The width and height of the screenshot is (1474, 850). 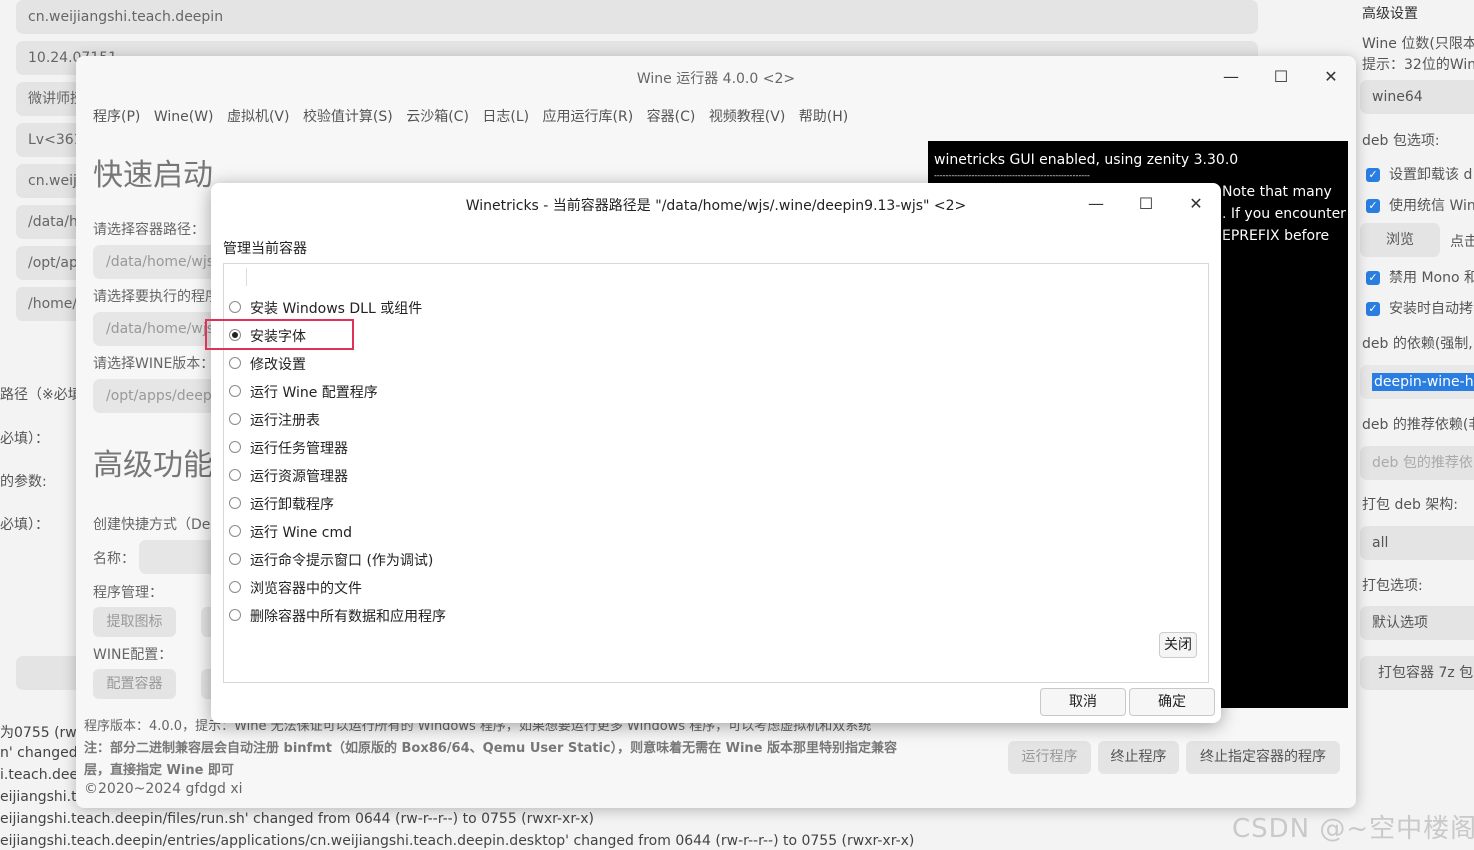 What do you see at coordinates (1401, 141) in the screenshot?
I see `deb-options-label: deb 包选项:` at bounding box center [1401, 141].